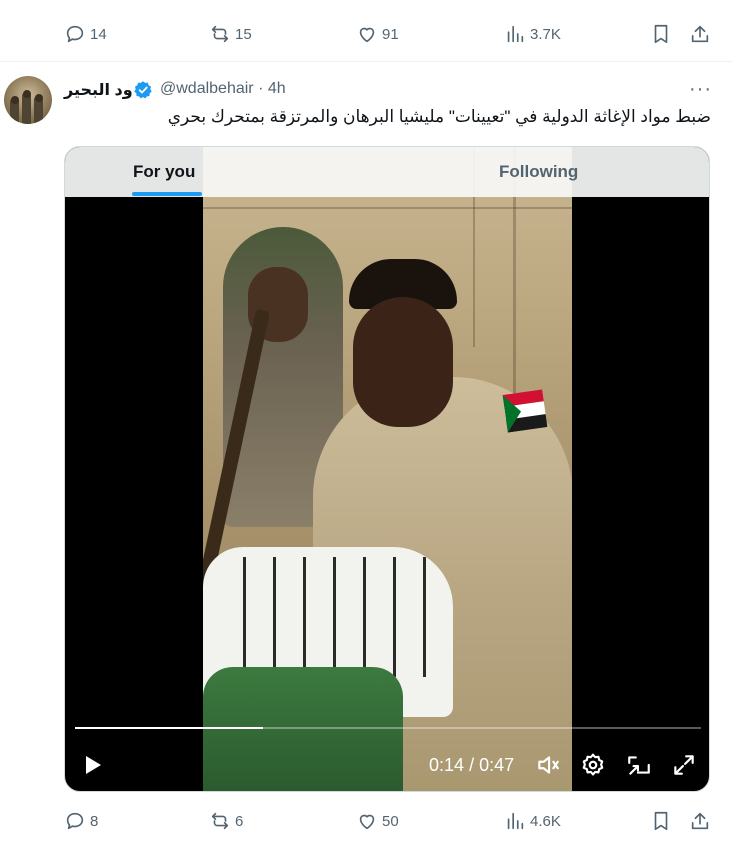 The height and width of the screenshot is (848, 733). I want to click on volume-icon, so click(548, 765).